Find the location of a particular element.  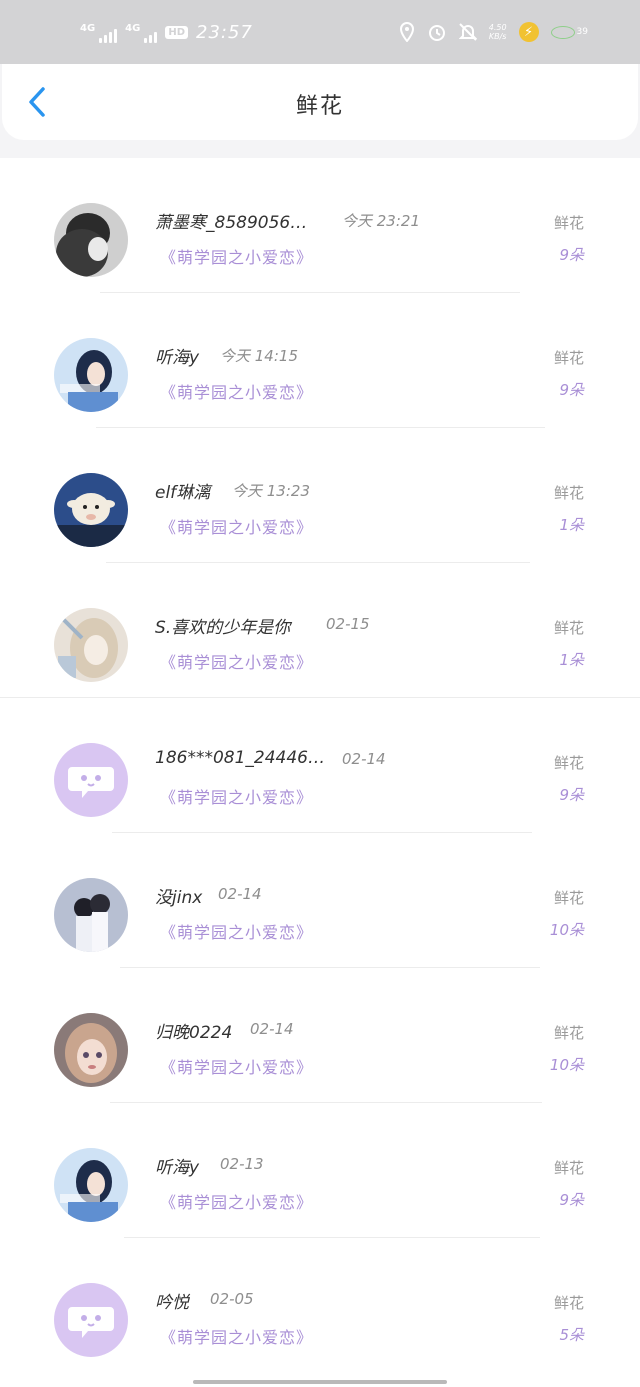

location-icon is located at coordinates (406, 32).